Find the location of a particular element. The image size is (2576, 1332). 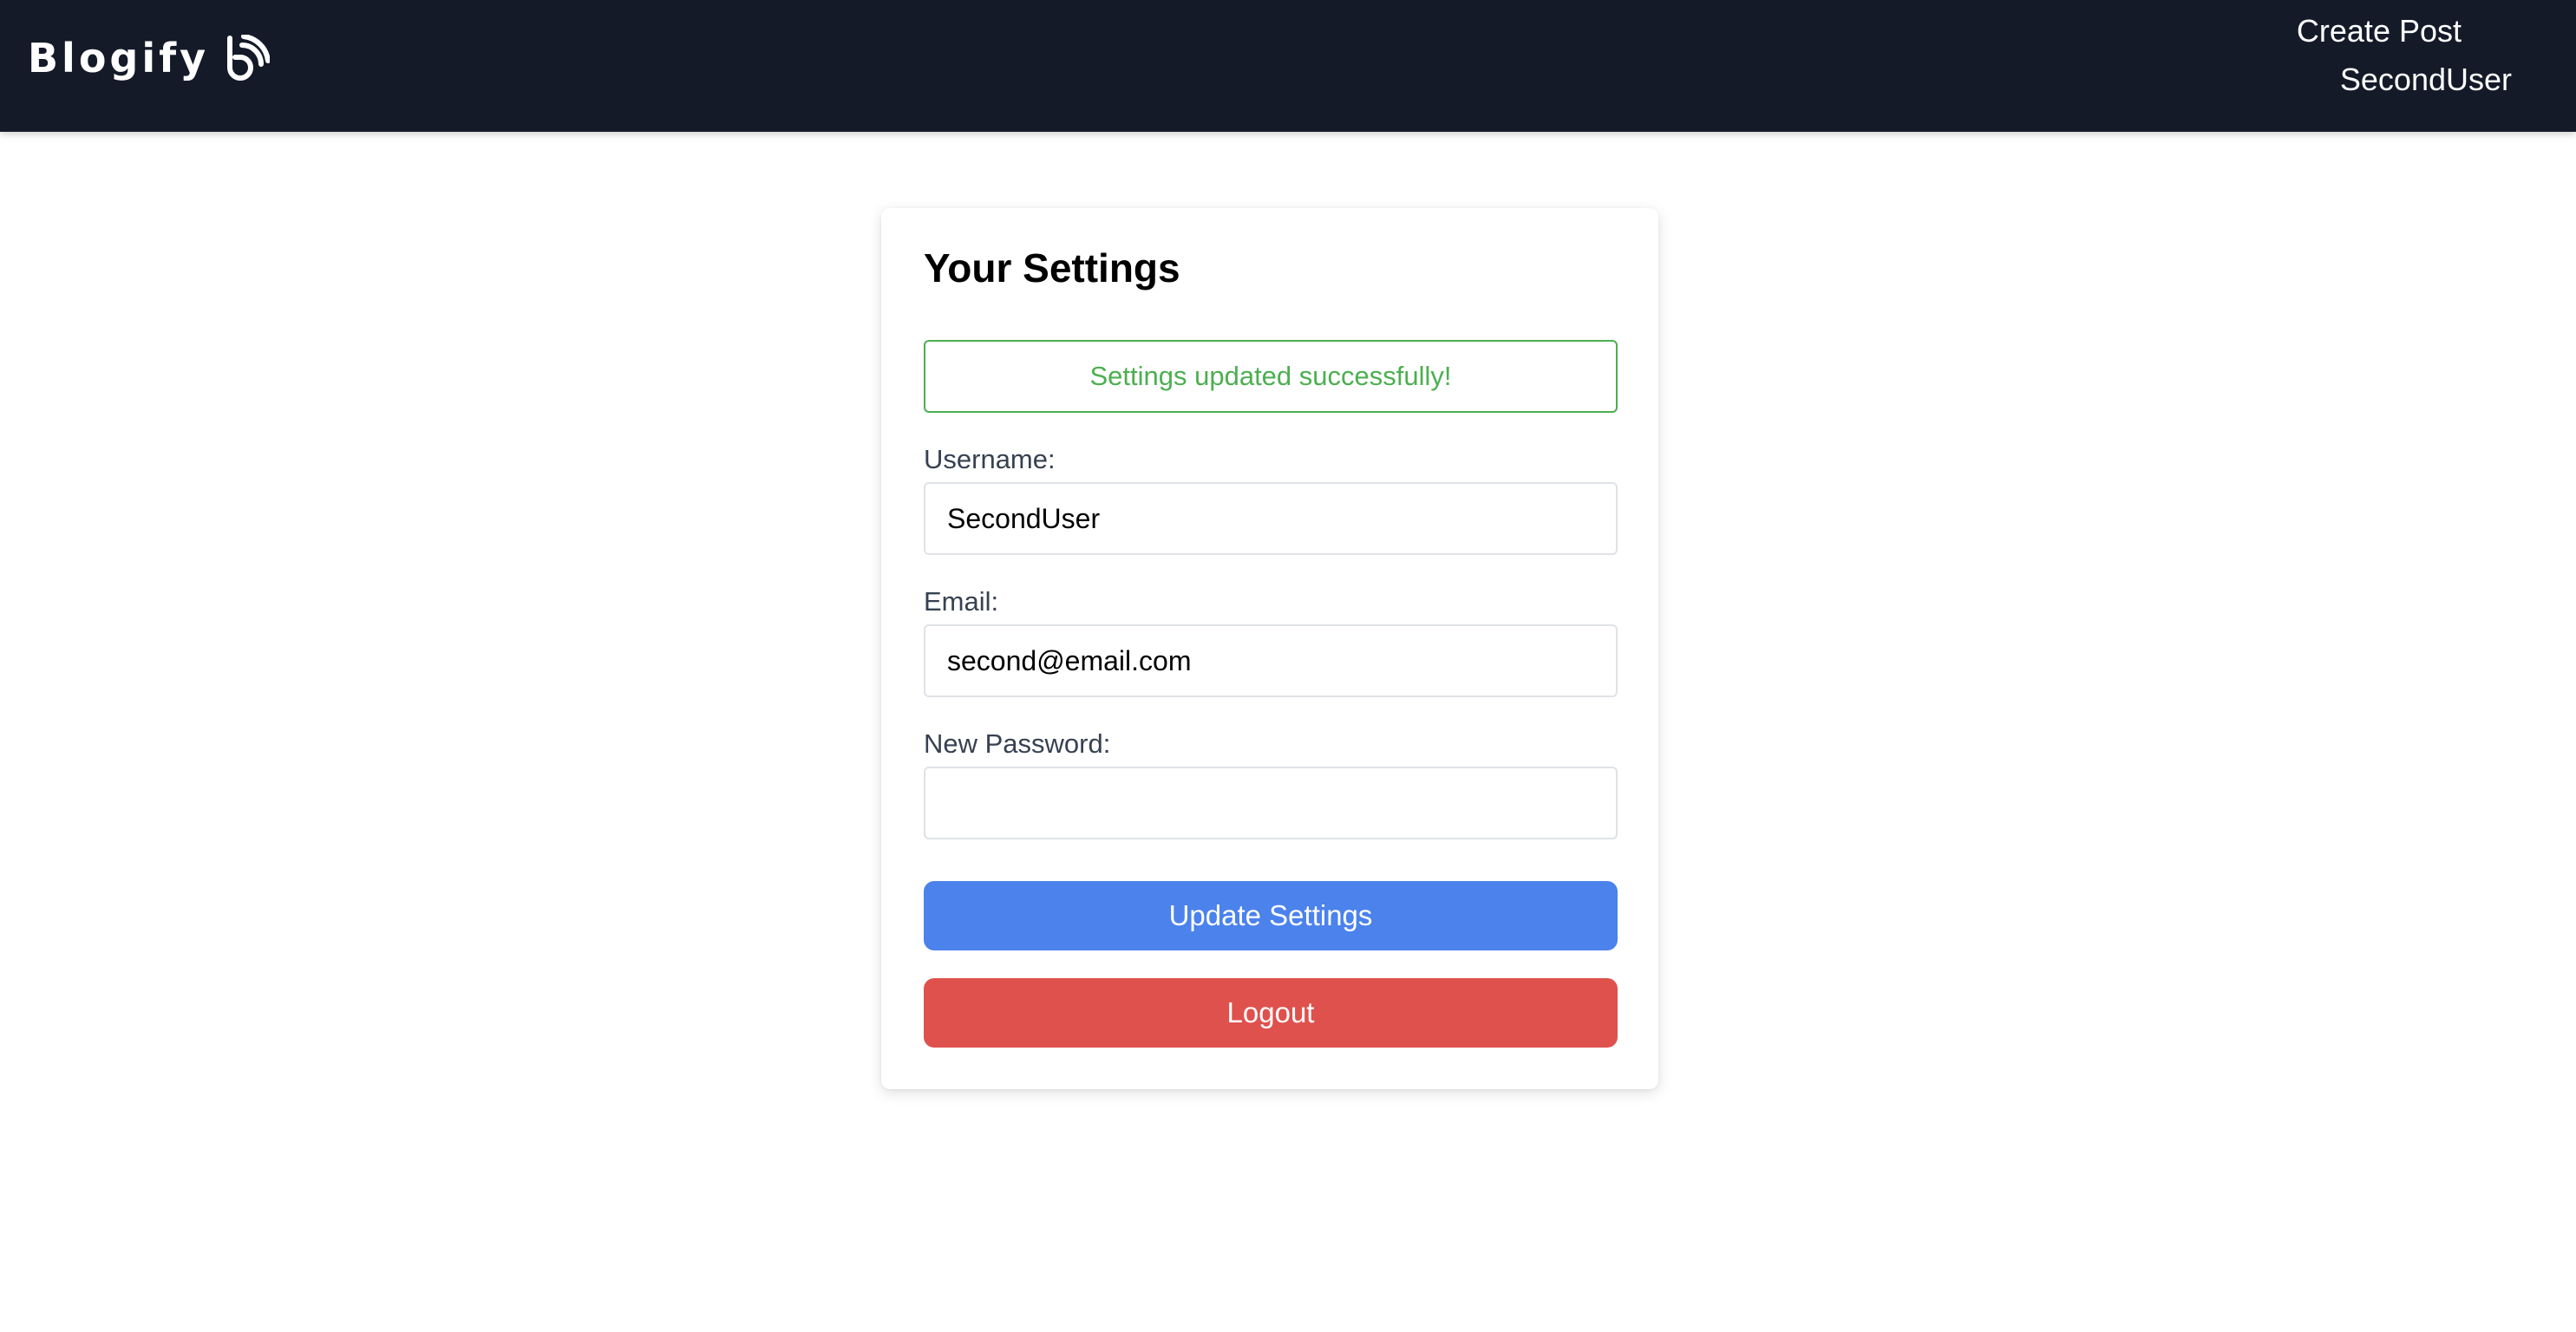

email-label: Email: is located at coordinates (961, 601).